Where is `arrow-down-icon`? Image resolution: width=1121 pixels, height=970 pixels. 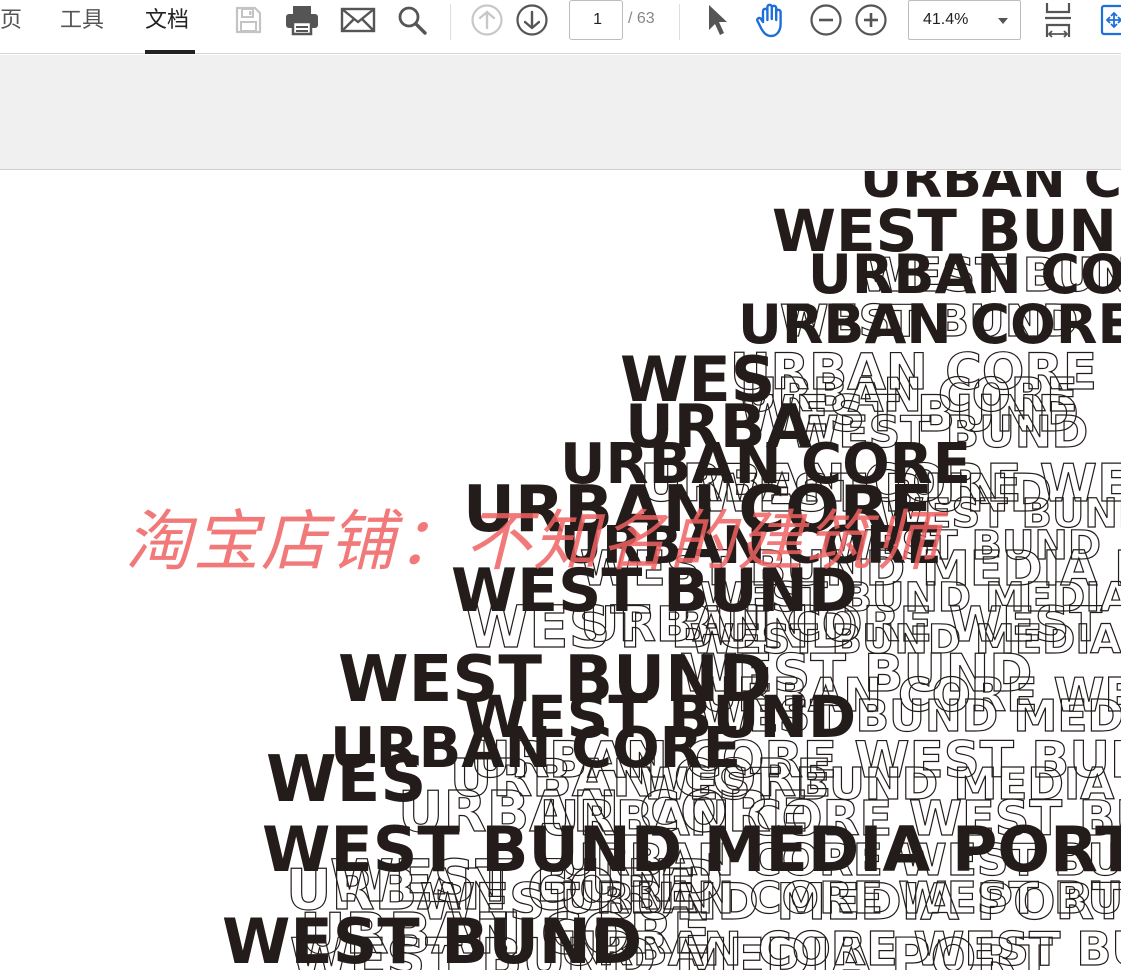 arrow-down-icon is located at coordinates (532, 20).